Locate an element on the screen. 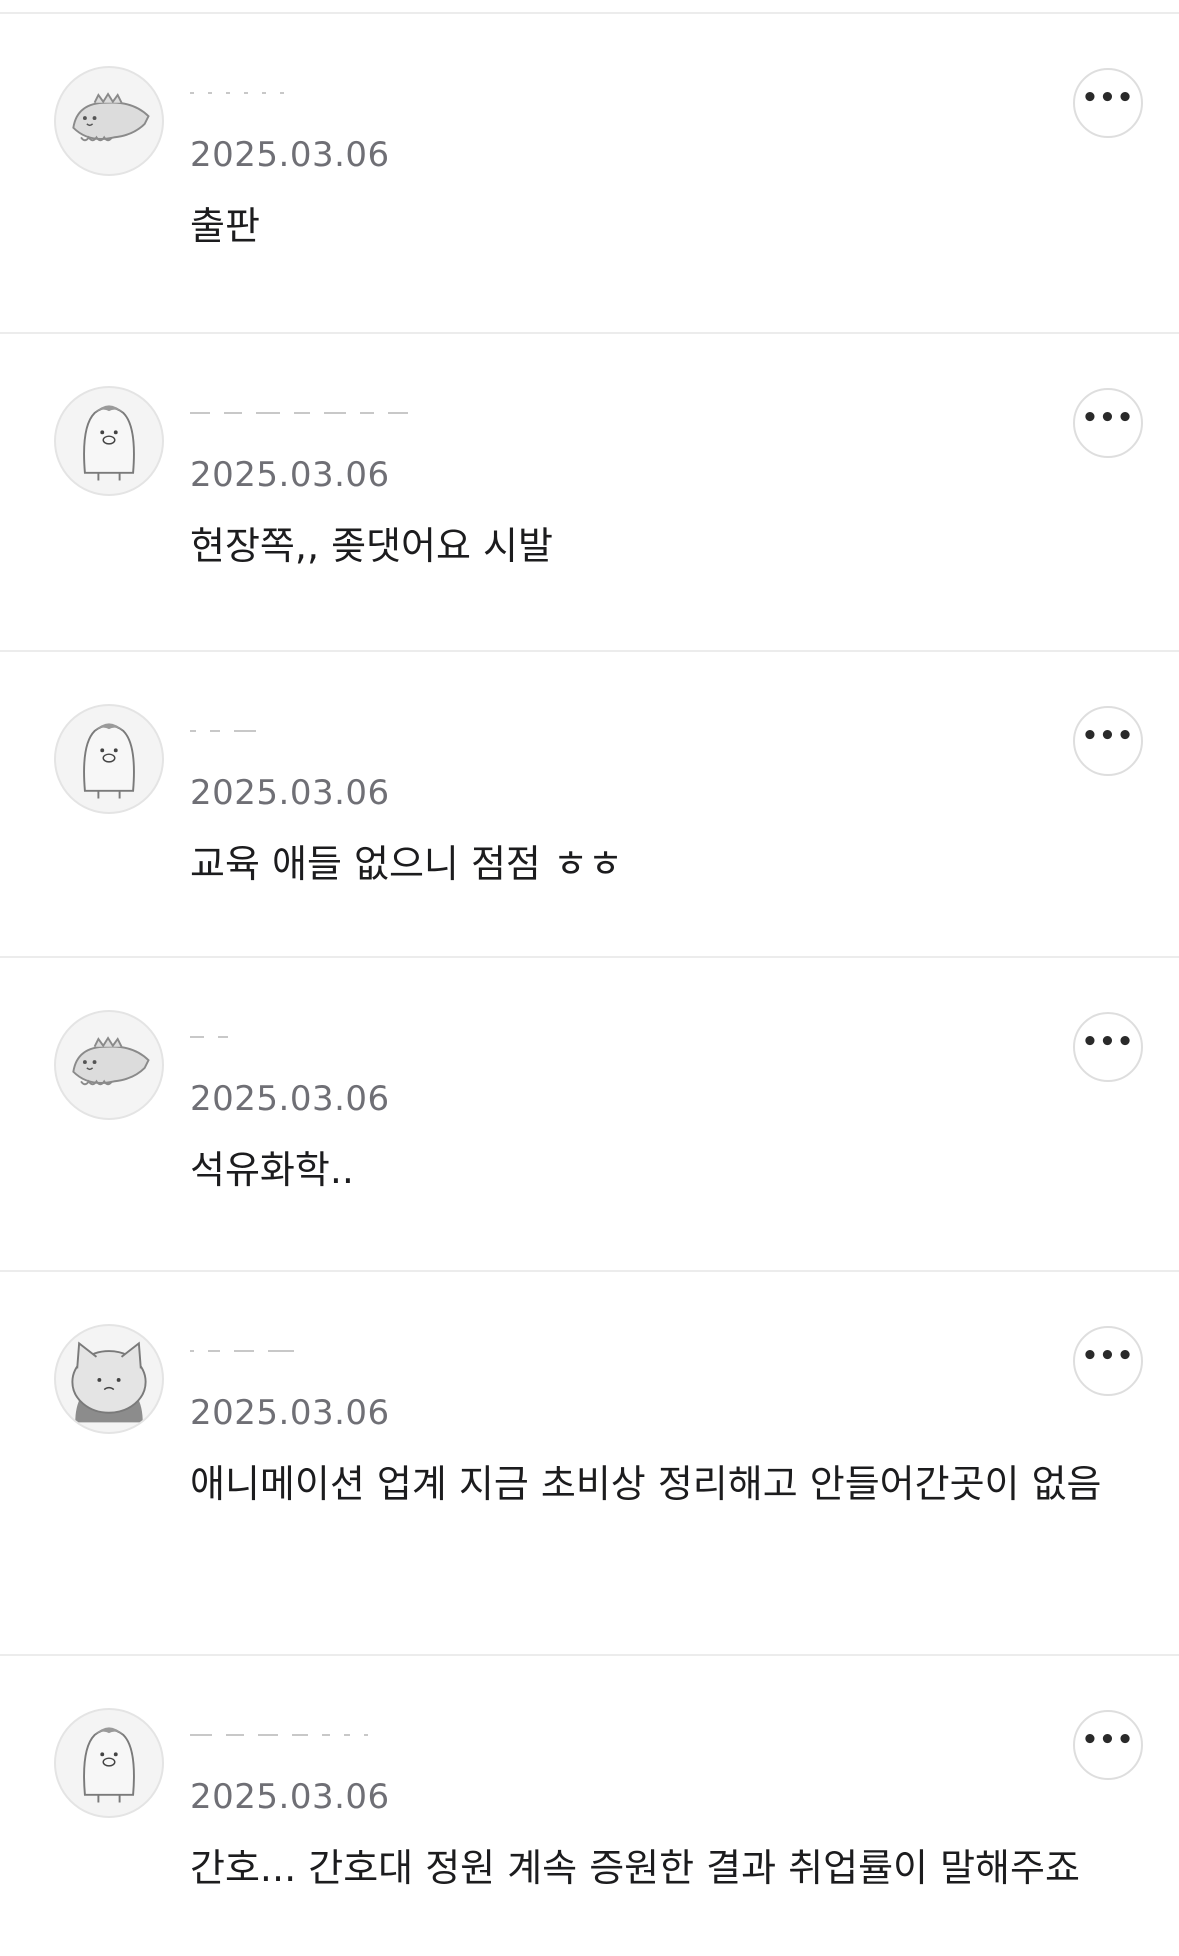 The height and width of the screenshot is (1956, 1179). cat-avatar-icon is located at coordinates (109, 1379).